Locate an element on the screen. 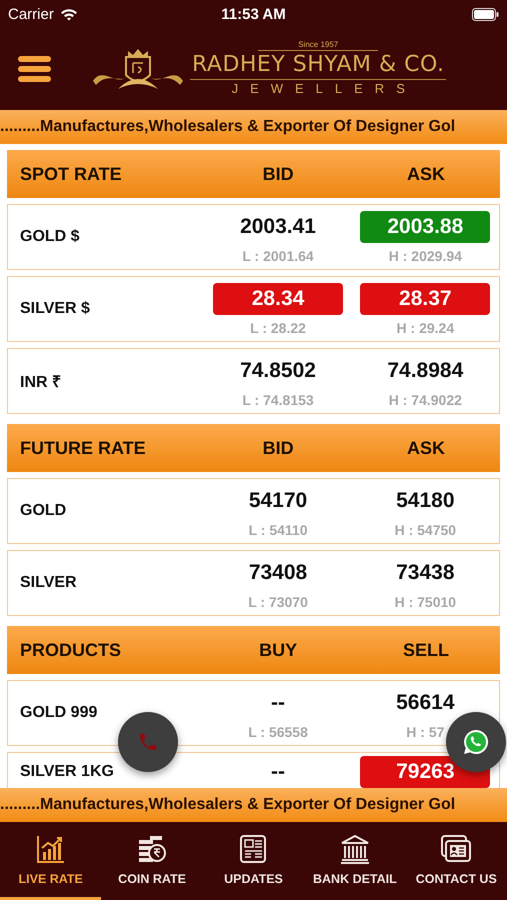 The height and width of the screenshot is (900, 507). tab-item: BANK DETAIL is located at coordinates (355, 861).